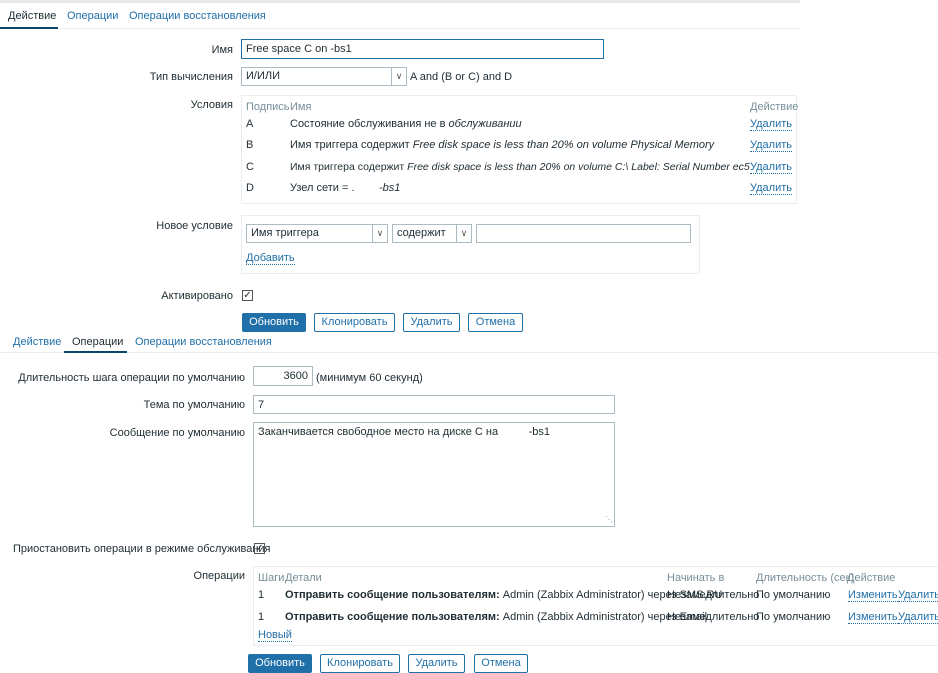  Describe the element at coordinates (422, 49) in the screenshot. I see `name-input: Free space C on -bs1` at that location.